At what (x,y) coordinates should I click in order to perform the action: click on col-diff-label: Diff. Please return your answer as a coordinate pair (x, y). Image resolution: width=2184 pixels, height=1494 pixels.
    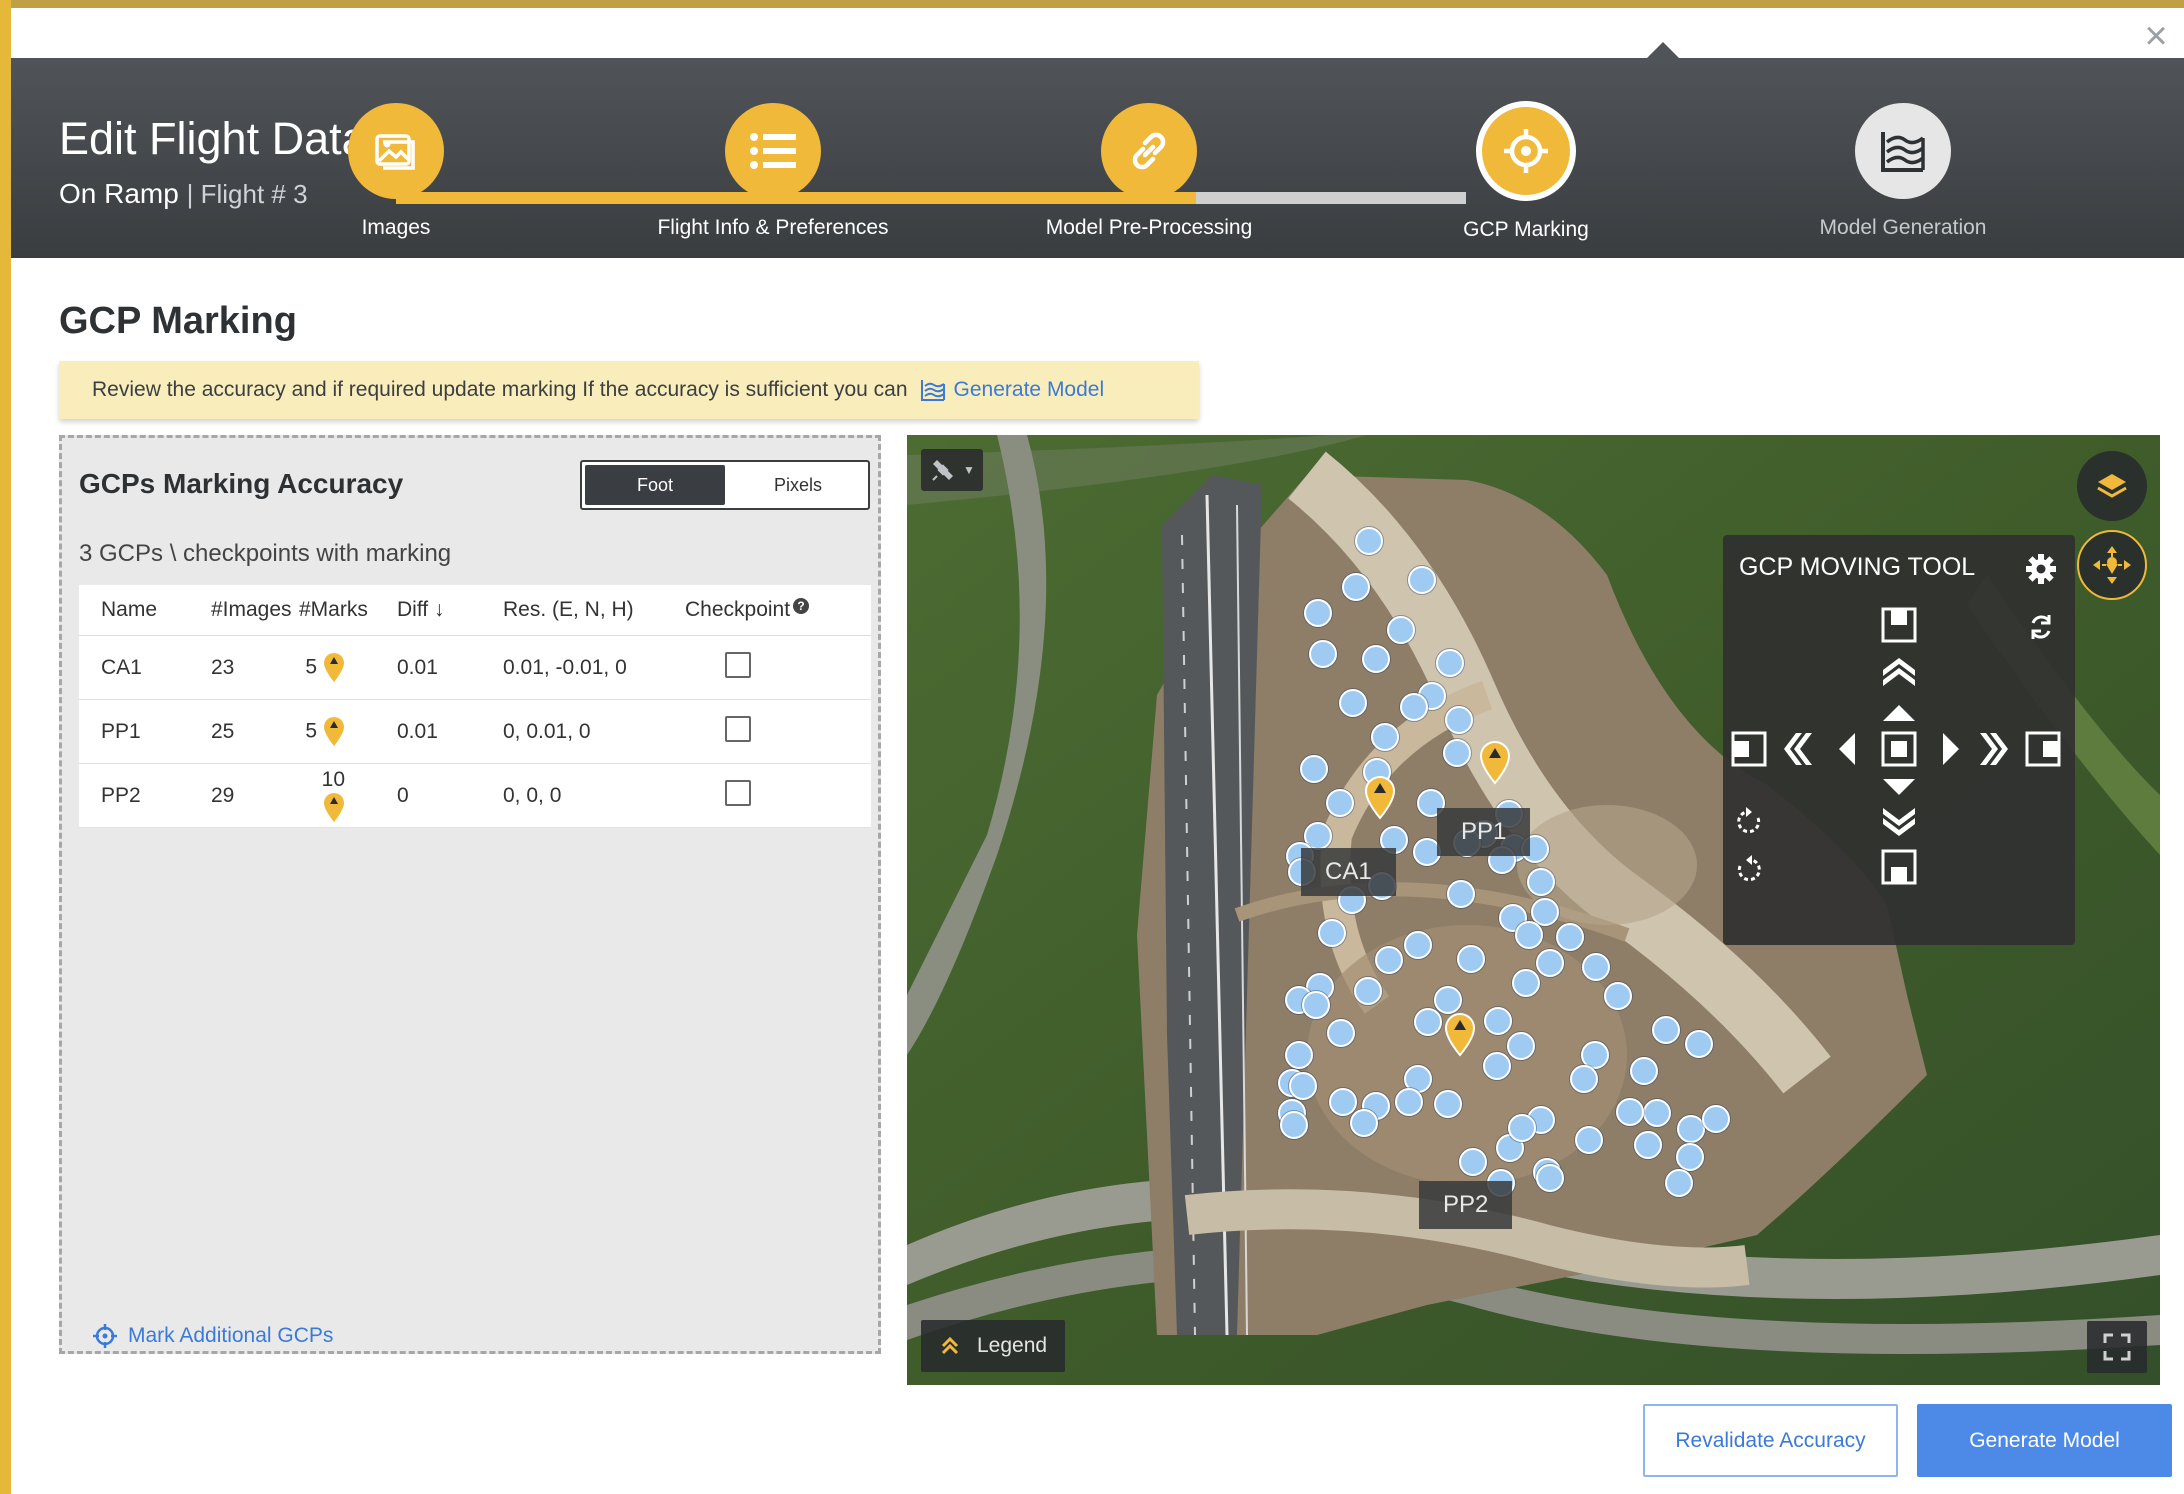
    Looking at the image, I should click on (413, 609).